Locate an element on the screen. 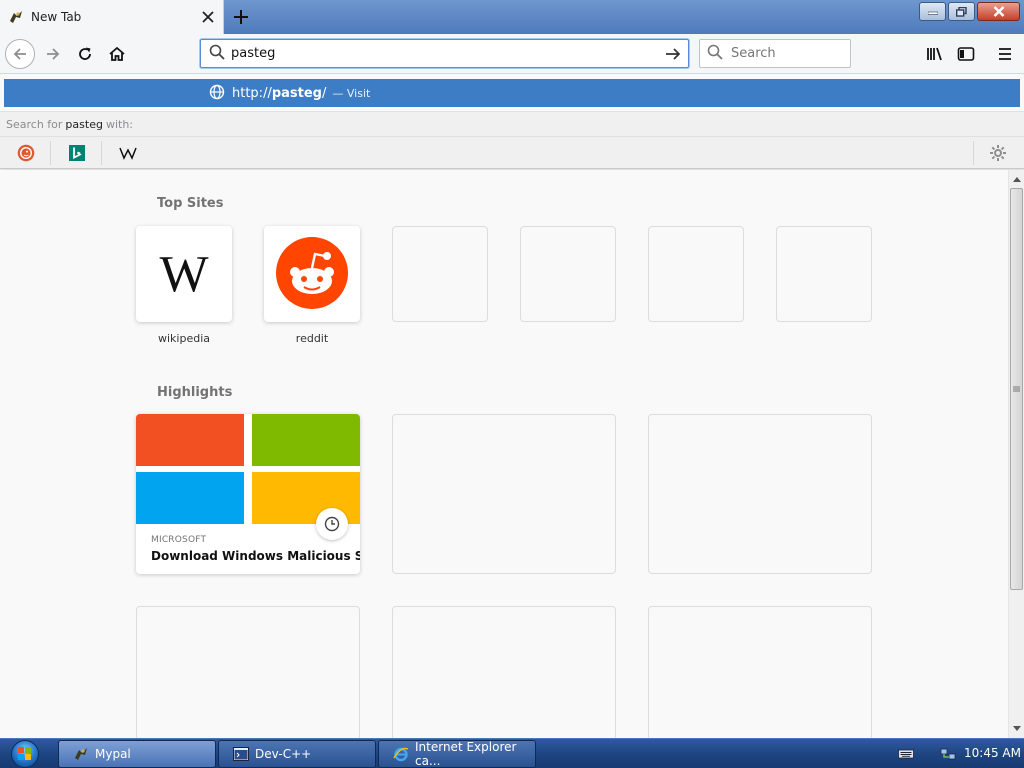 The height and width of the screenshot is (768, 1024). dev-cpp-icon is located at coordinates (241, 754).